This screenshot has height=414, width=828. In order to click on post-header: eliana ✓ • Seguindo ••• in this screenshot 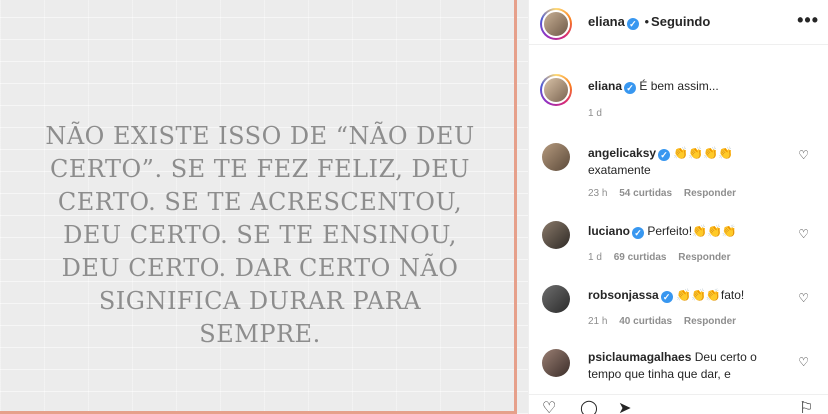, I will do `click(678, 22)`.